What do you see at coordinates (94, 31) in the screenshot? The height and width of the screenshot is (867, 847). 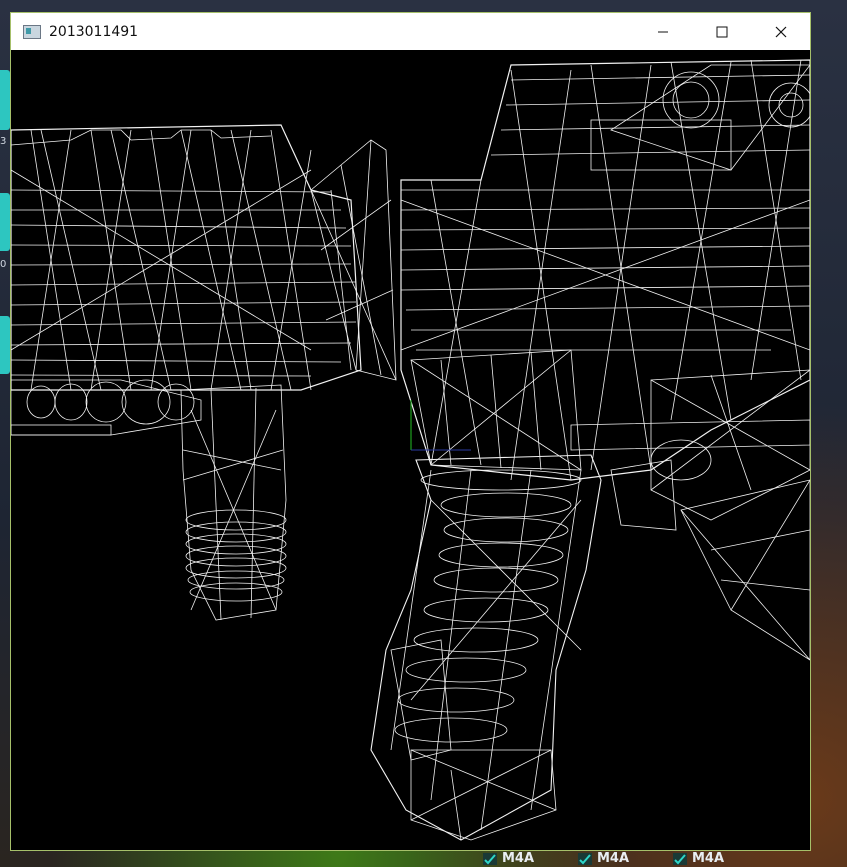 I see `window-title: 2013011491` at bounding box center [94, 31].